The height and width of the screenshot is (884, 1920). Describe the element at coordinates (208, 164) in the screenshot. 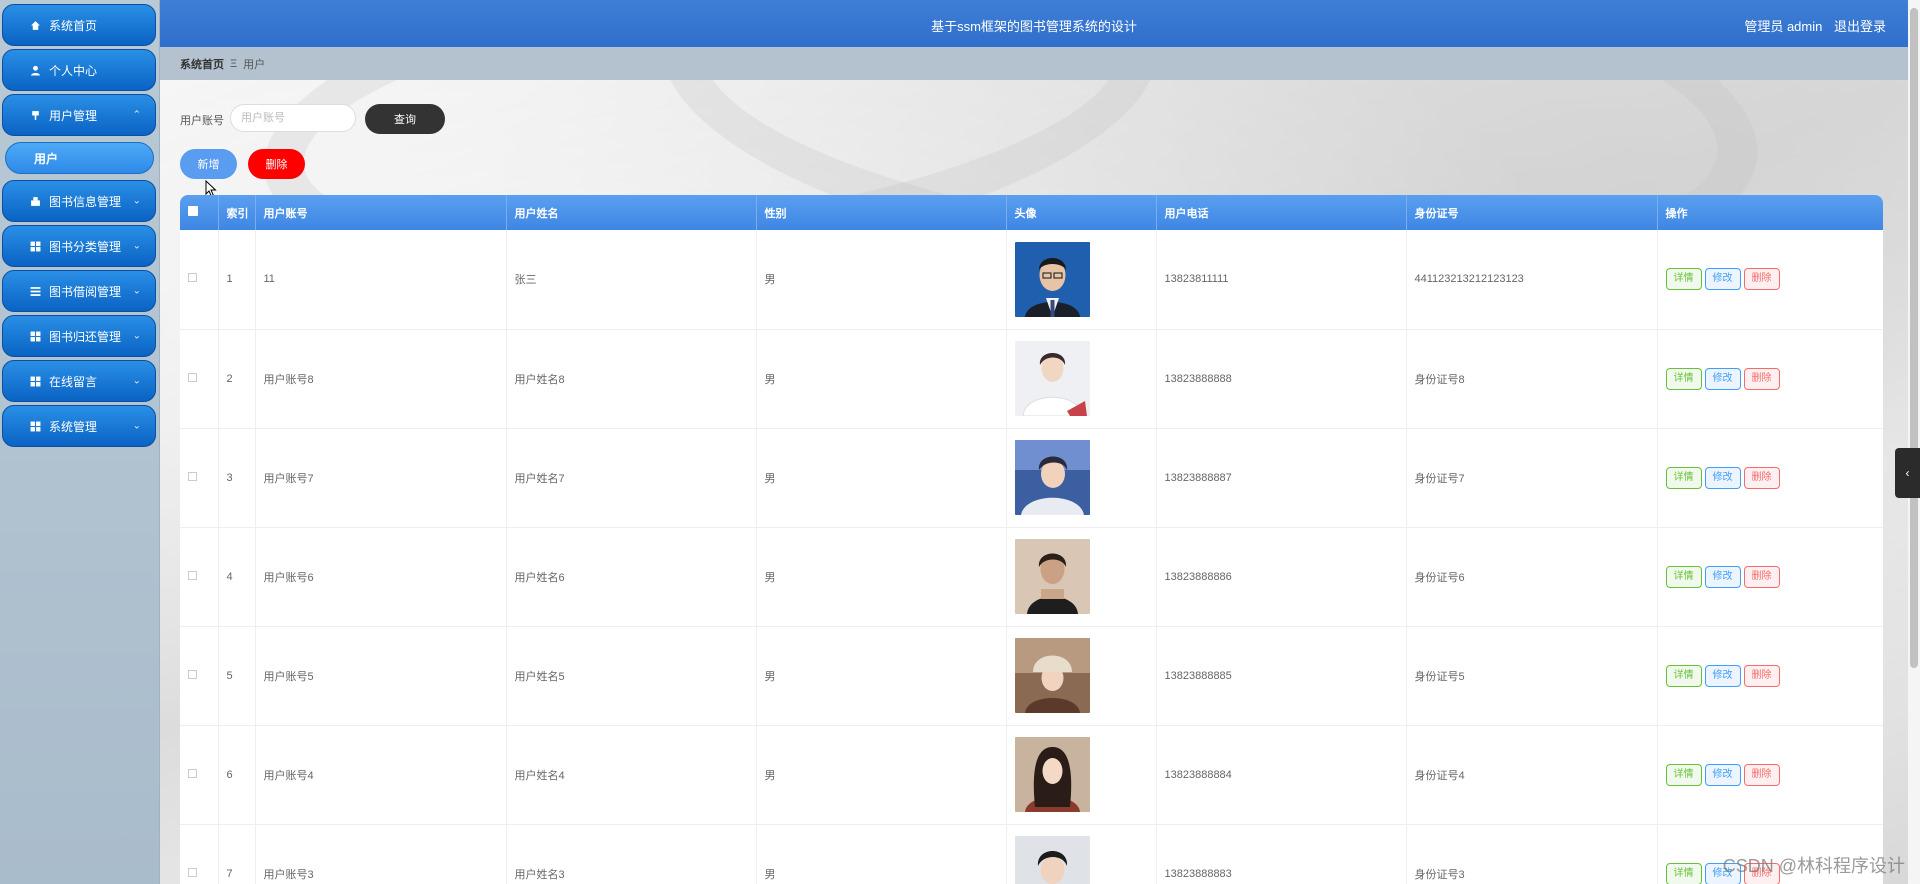

I see `add-button: 新增` at that location.